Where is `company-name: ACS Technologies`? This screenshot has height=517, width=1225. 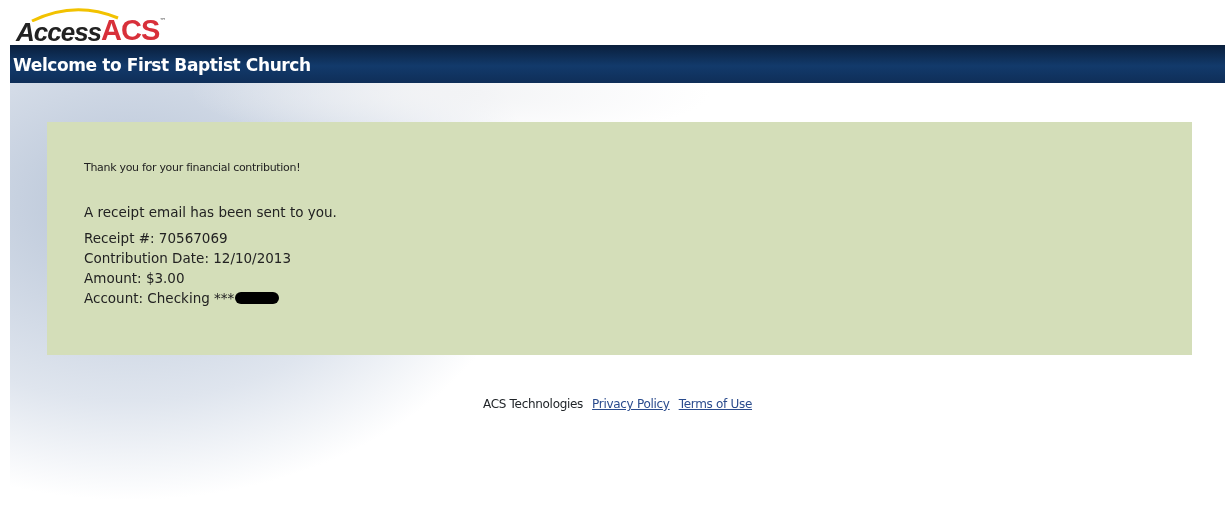 company-name: ACS Technologies is located at coordinates (533, 404).